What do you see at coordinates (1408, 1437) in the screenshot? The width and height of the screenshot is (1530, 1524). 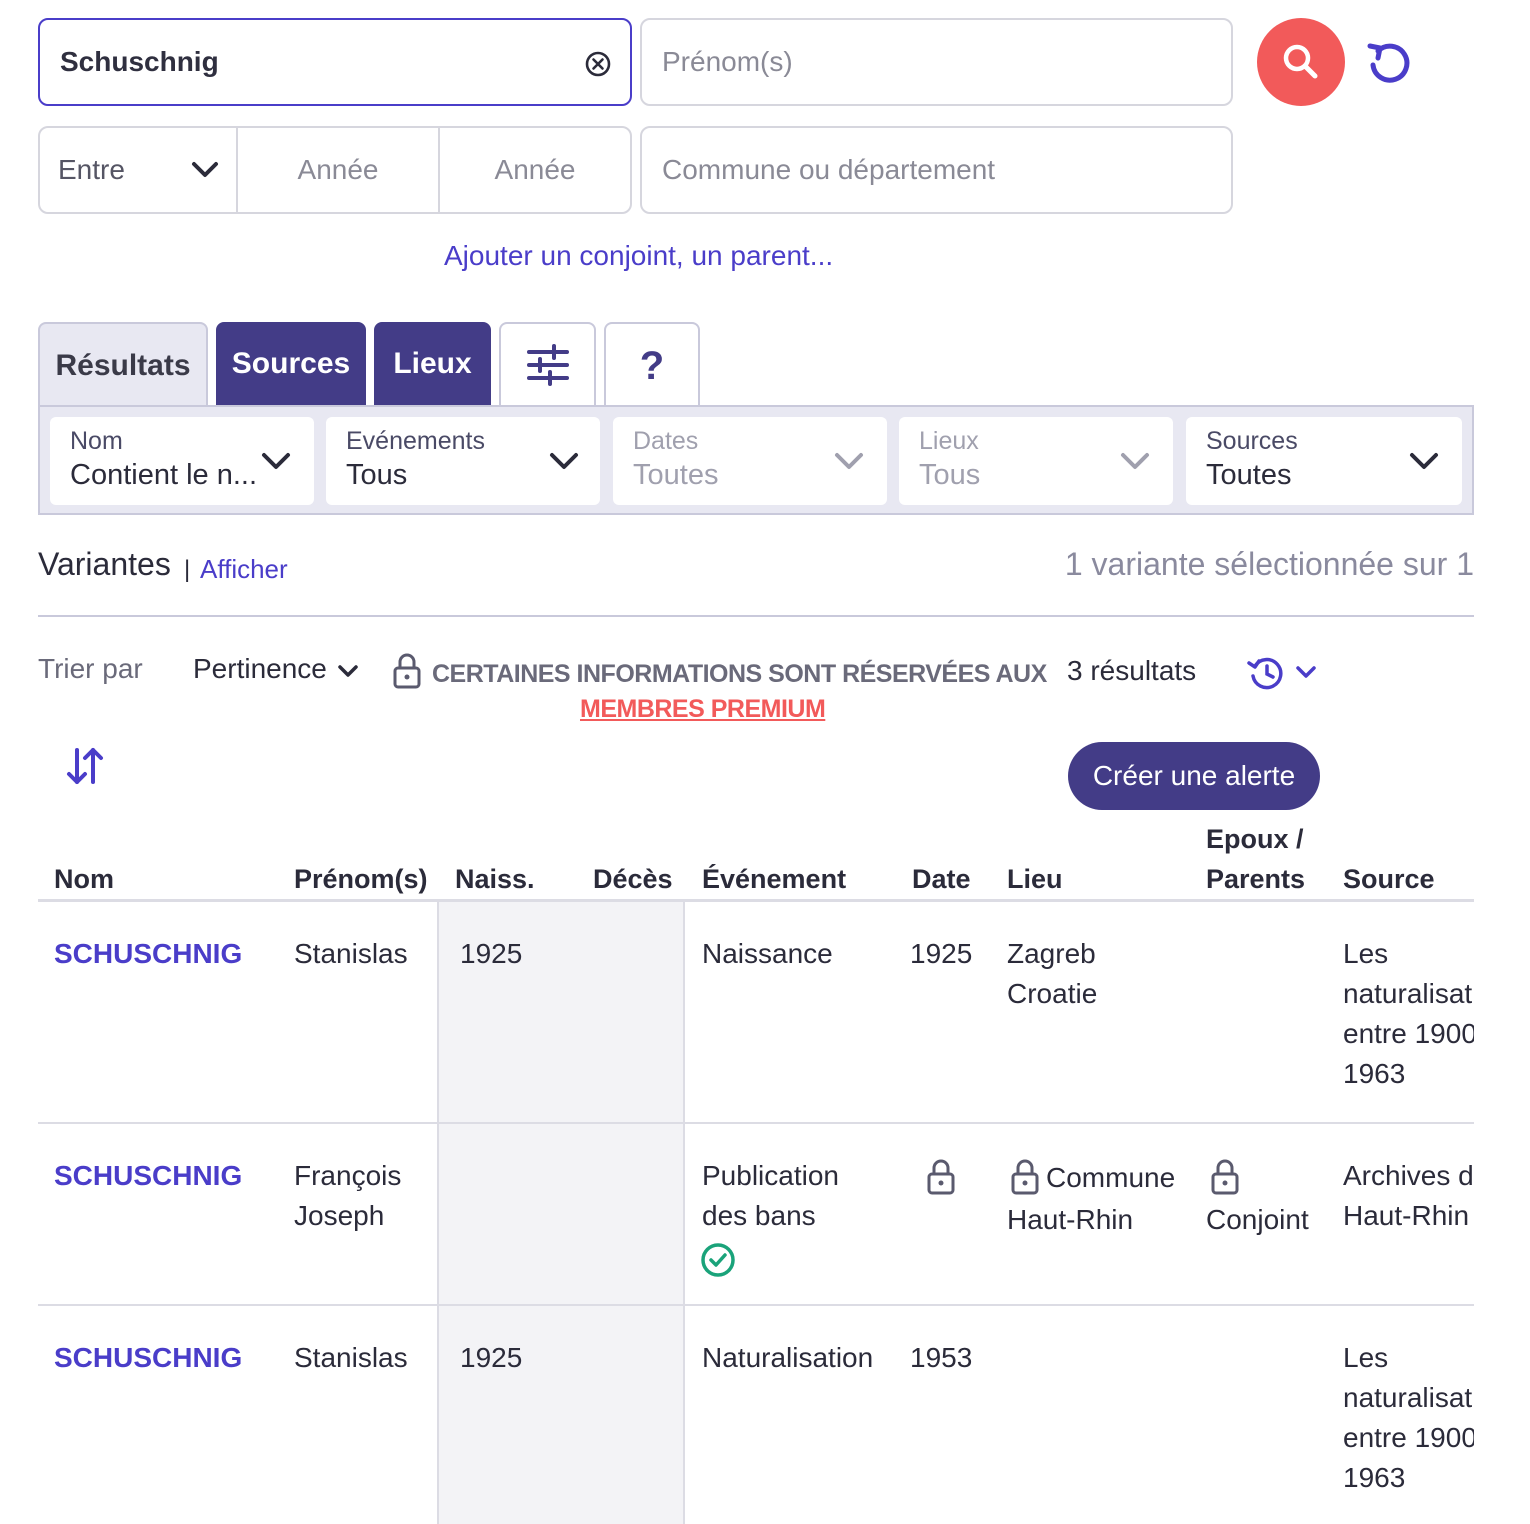 I see `cell-source-line: entre 1900` at bounding box center [1408, 1437].